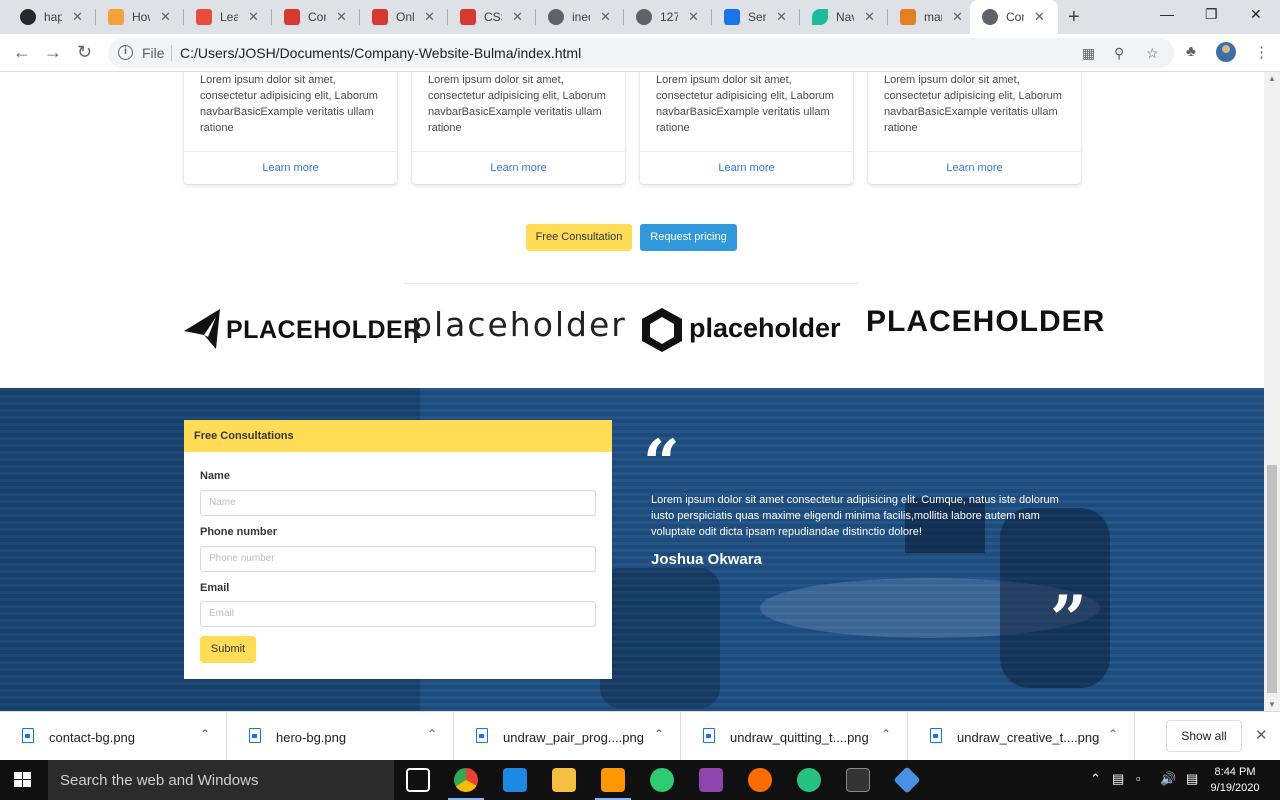 The width and height of the screenshot is (1280, 800). I want to click on testimonial-author: Joshua Okwara, so click(706, 559).